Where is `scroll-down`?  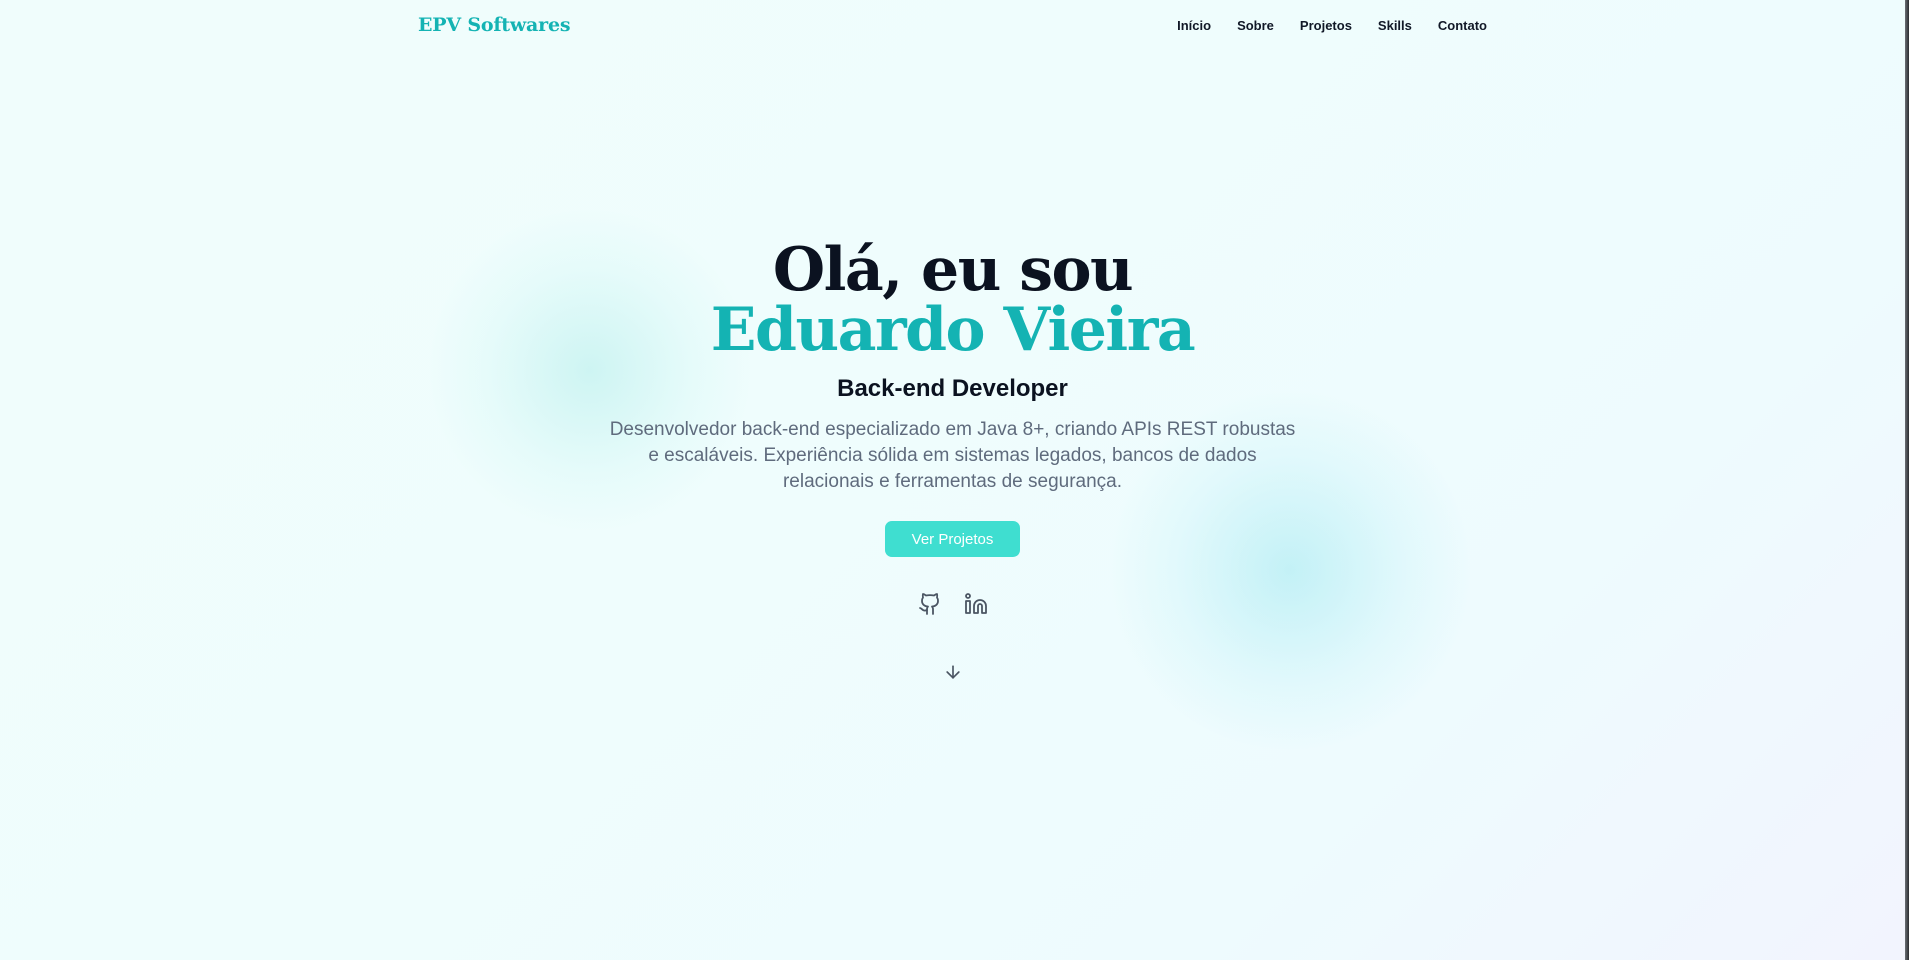 scroll-down is located at coordinates (952, 672).